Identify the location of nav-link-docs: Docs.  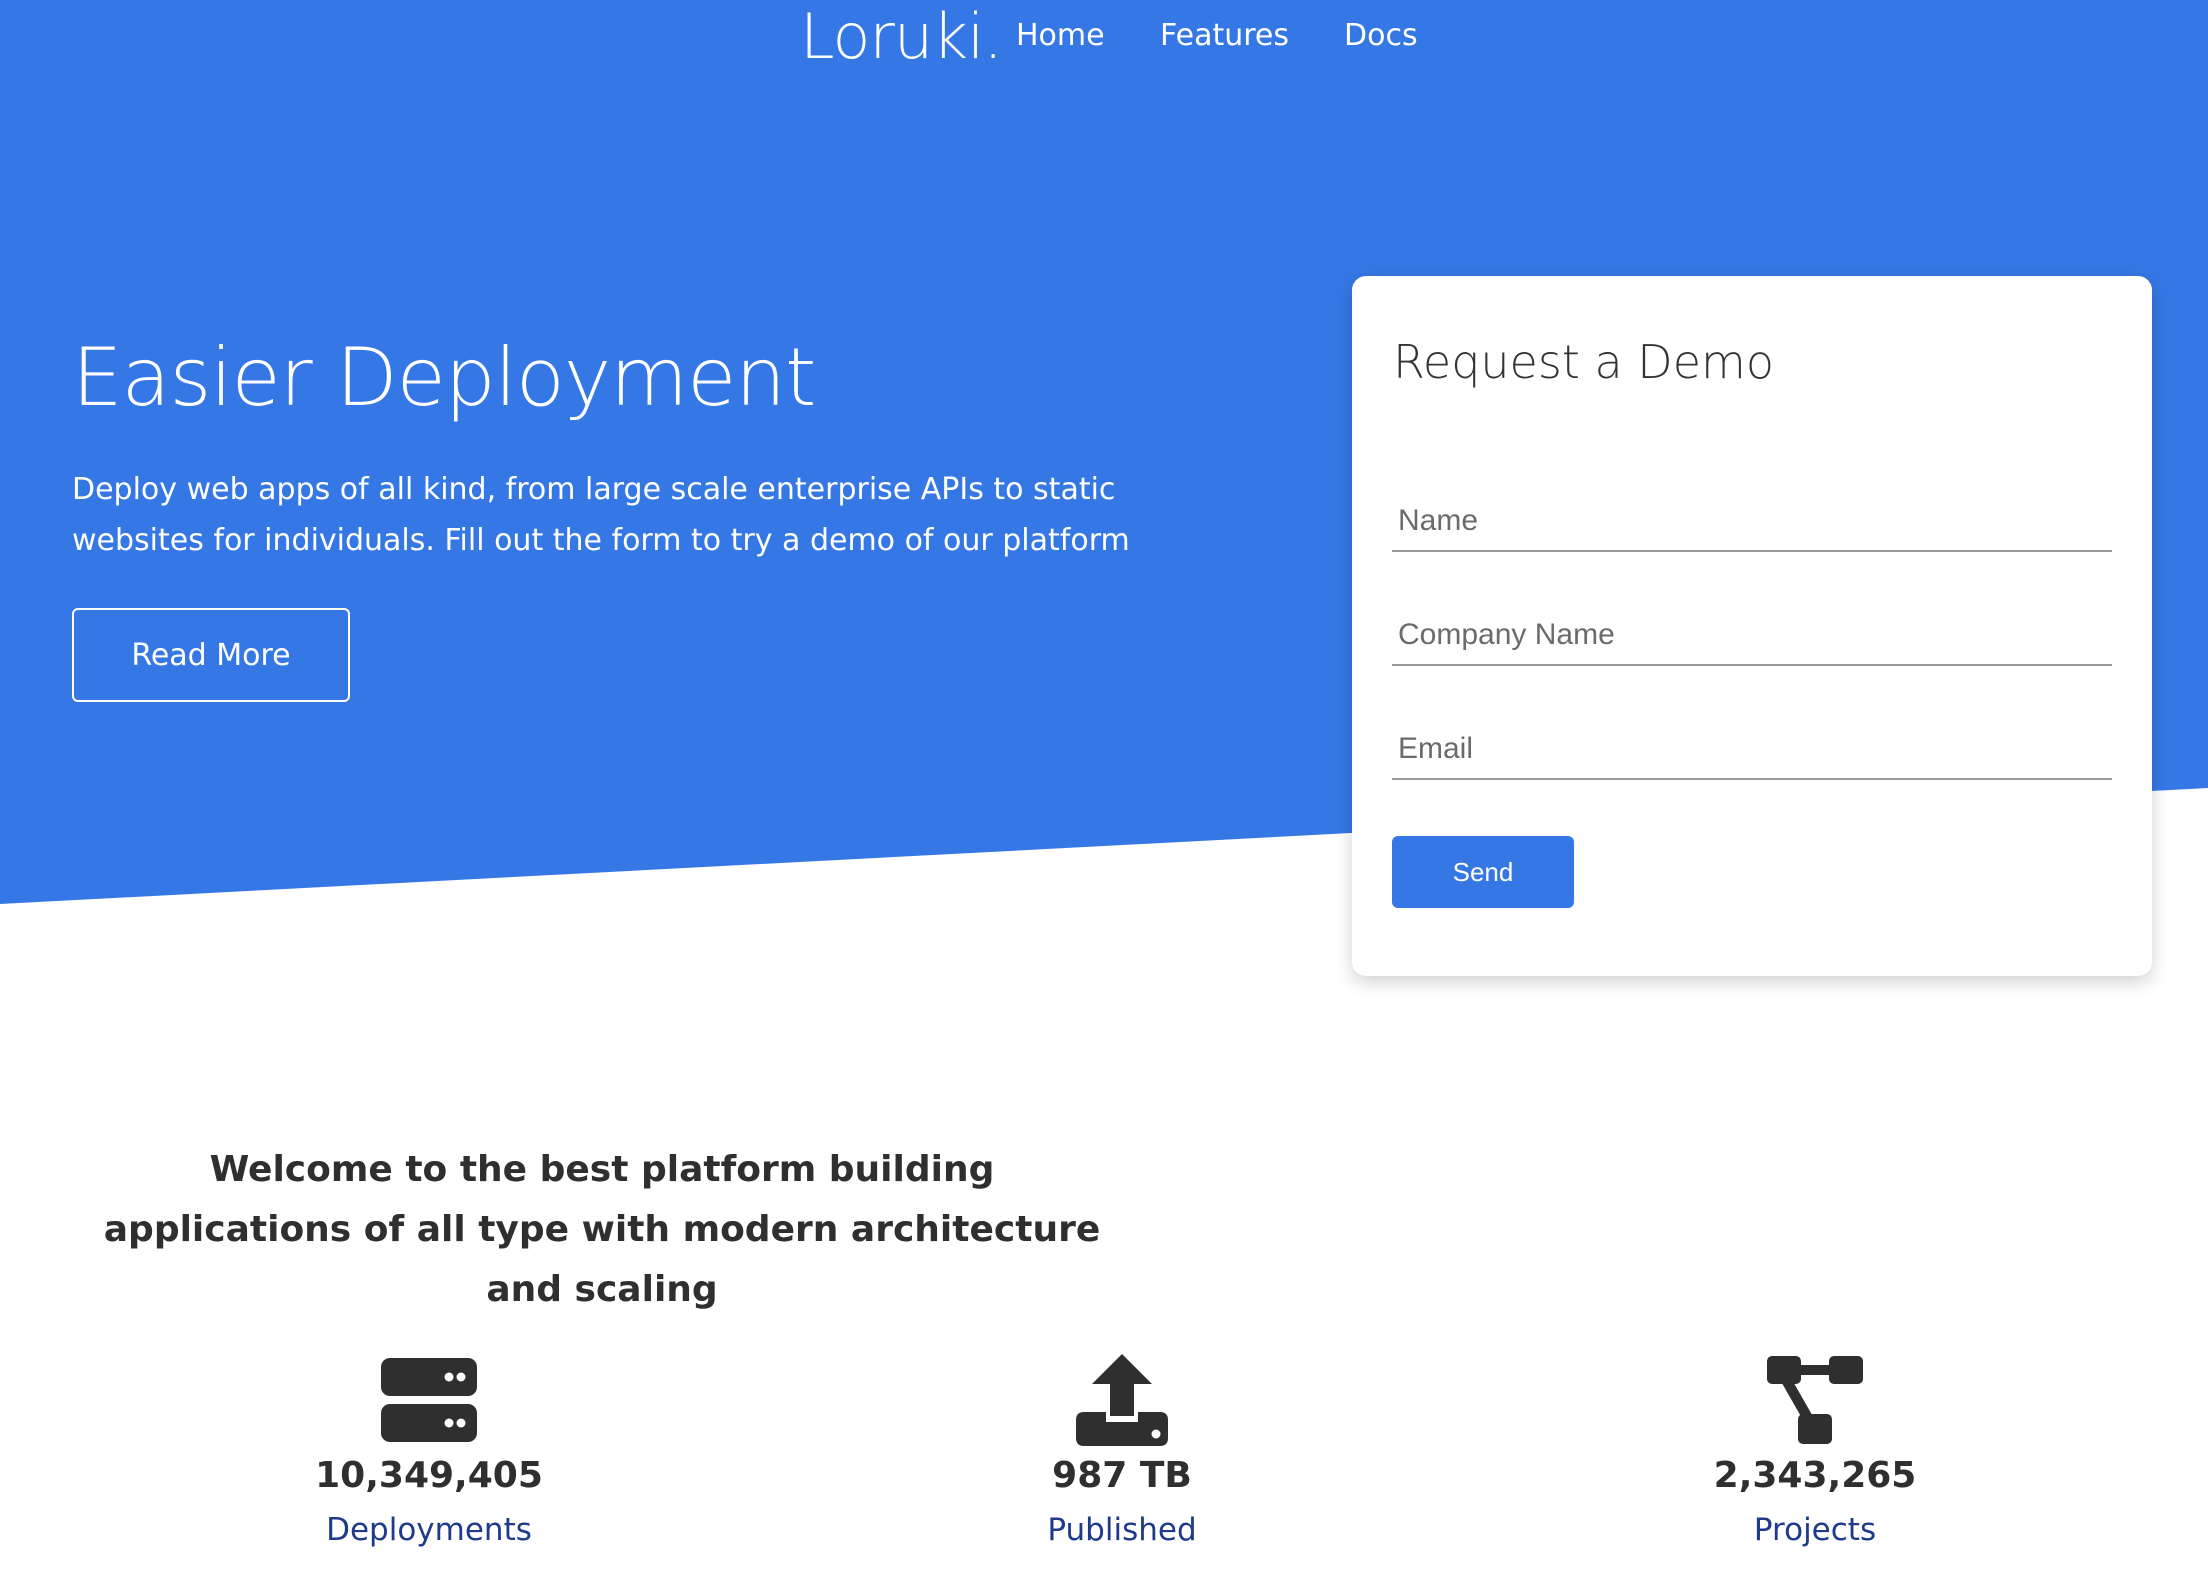
(1381, 36).